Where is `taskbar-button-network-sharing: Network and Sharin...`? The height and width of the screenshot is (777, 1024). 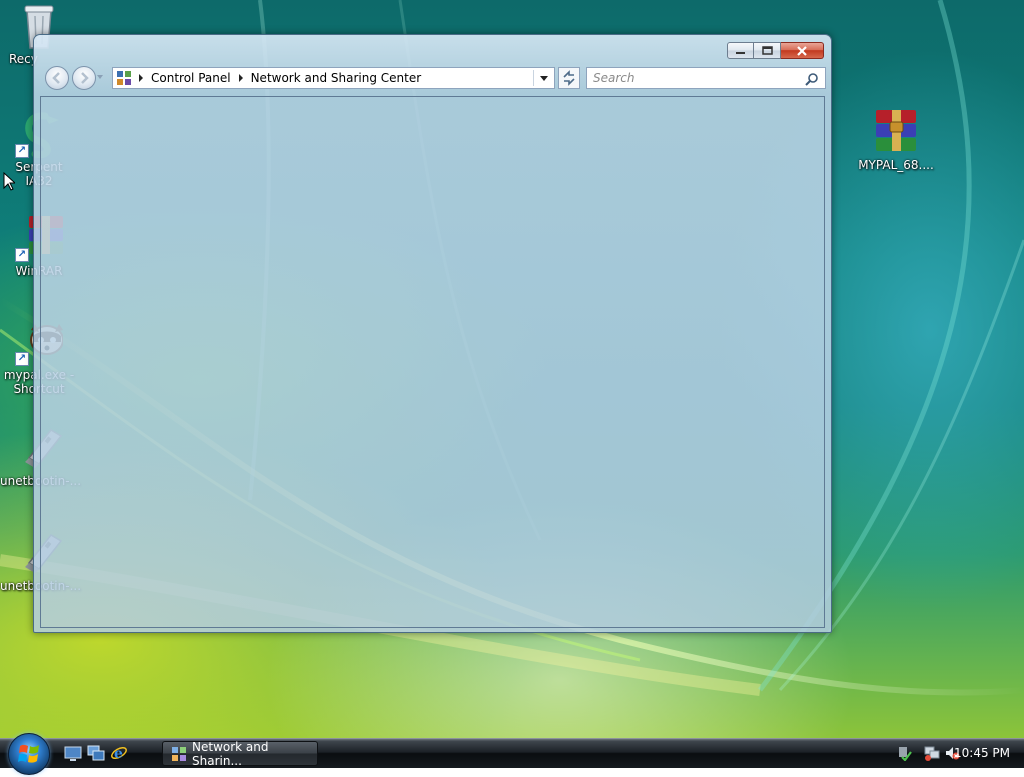
taskbar-button-network-sharing: Network and Sharin... is located at coordinates (240, 753).